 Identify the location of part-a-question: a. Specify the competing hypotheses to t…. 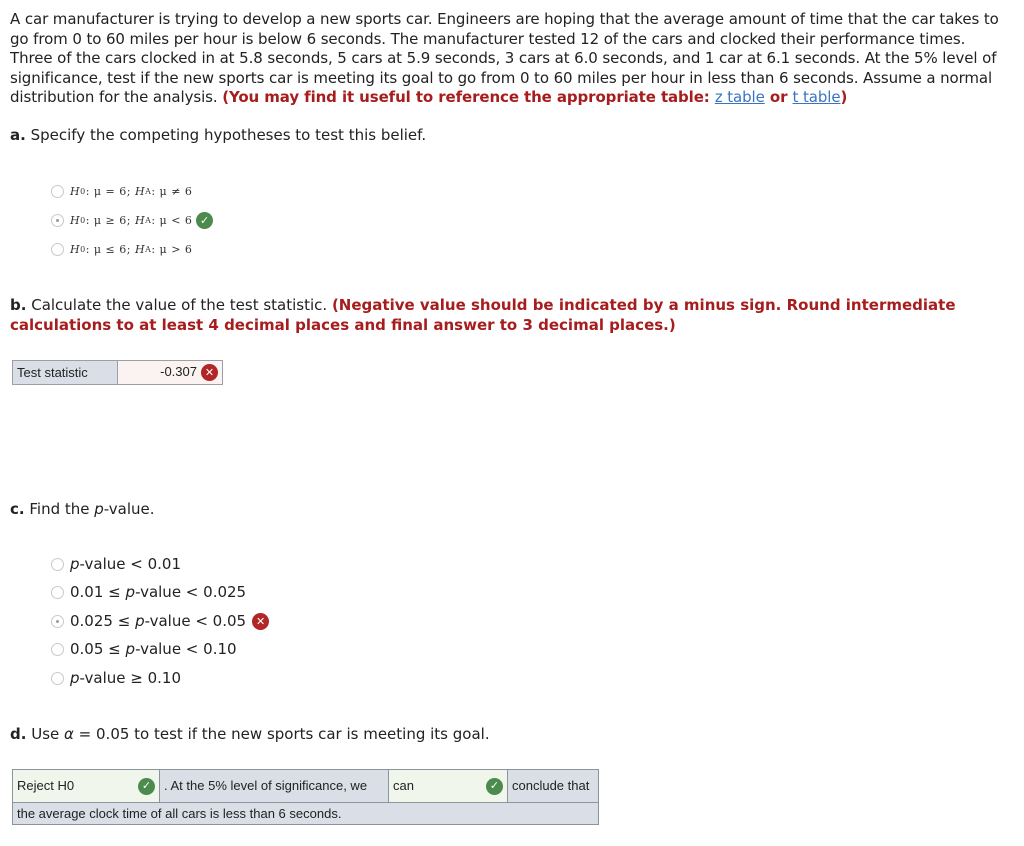
(218, 135).